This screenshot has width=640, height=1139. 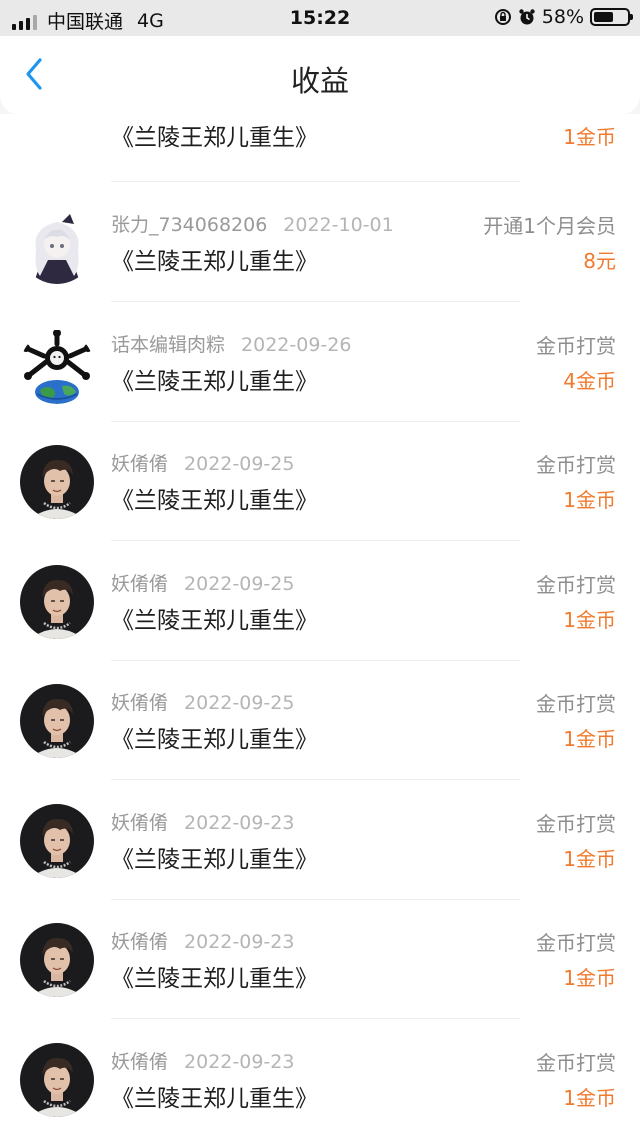 I want to click on earning-amount: 8元, so click(x=599, y=261).